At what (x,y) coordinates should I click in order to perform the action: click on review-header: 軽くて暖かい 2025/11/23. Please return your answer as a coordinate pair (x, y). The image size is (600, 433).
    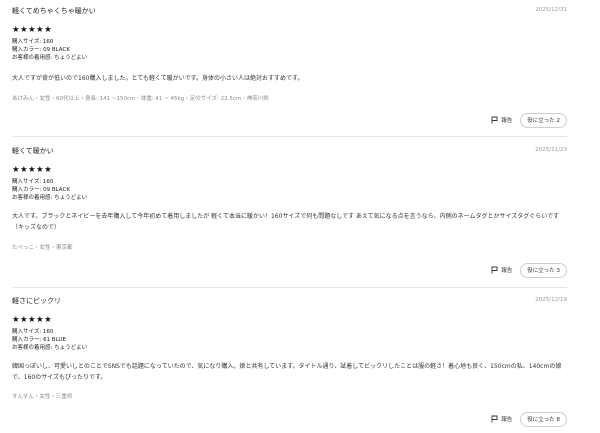
    Looking at the image, I should click on (289, 153).